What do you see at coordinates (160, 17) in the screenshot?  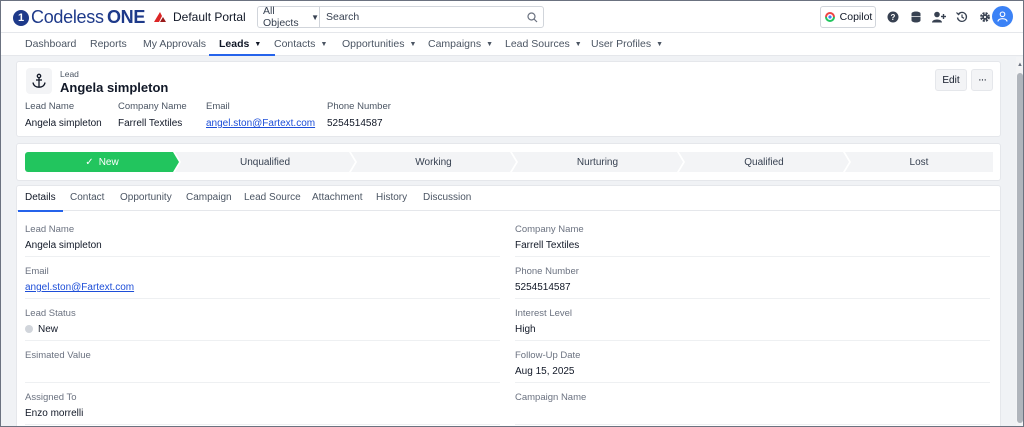 I see `portal-icon` at bounding box center [160, 17].